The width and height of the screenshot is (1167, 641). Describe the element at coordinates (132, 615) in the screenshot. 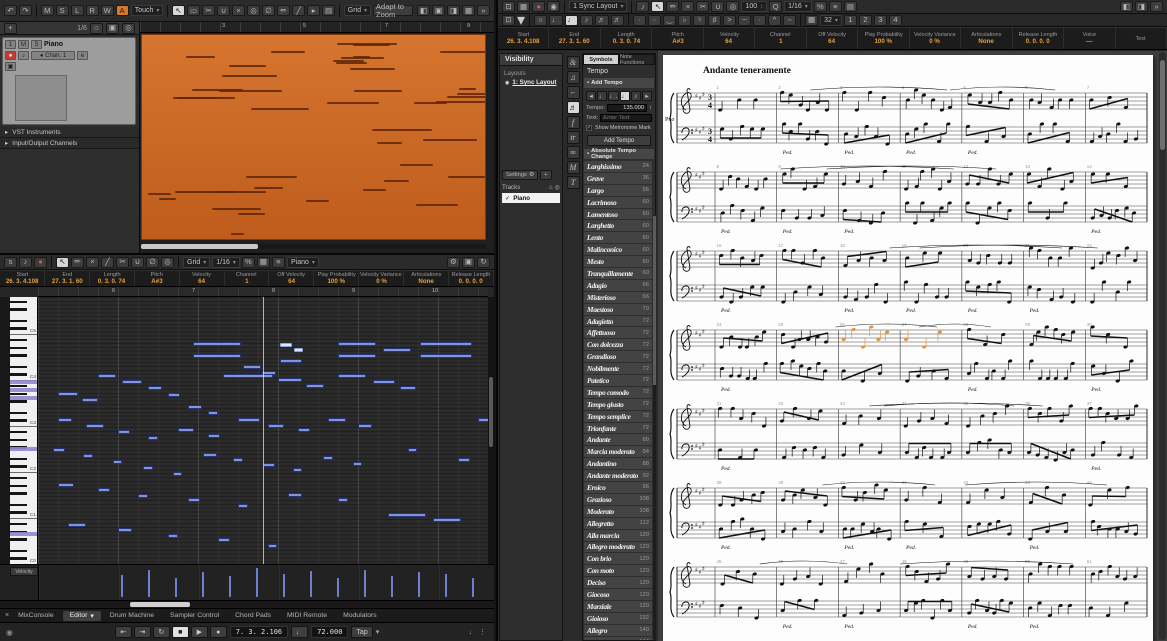

I see `lower-zone-tab-drum-machine: Drum Machine` at that location.